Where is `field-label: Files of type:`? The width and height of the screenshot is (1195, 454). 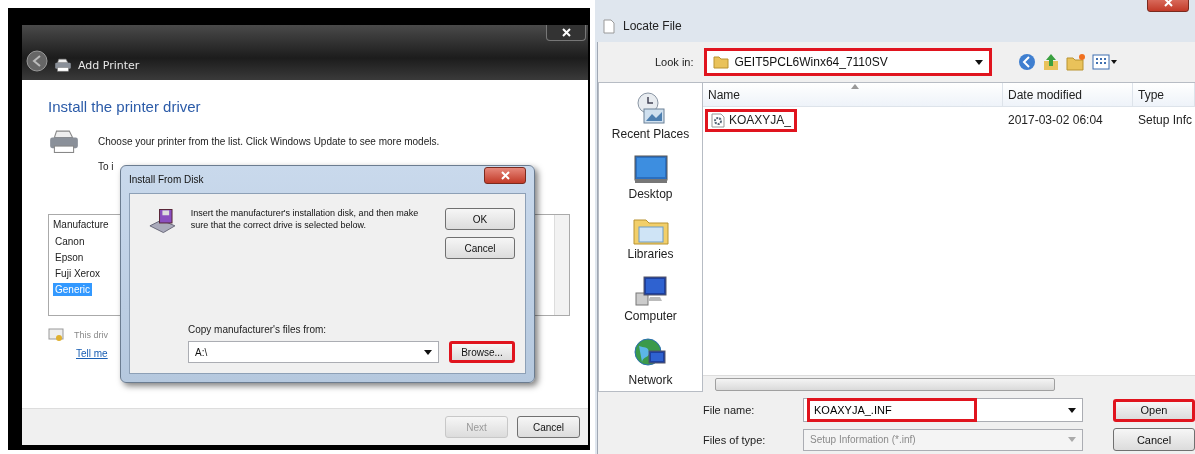 field-label: Files of type: is located at coordinates (735, 439).